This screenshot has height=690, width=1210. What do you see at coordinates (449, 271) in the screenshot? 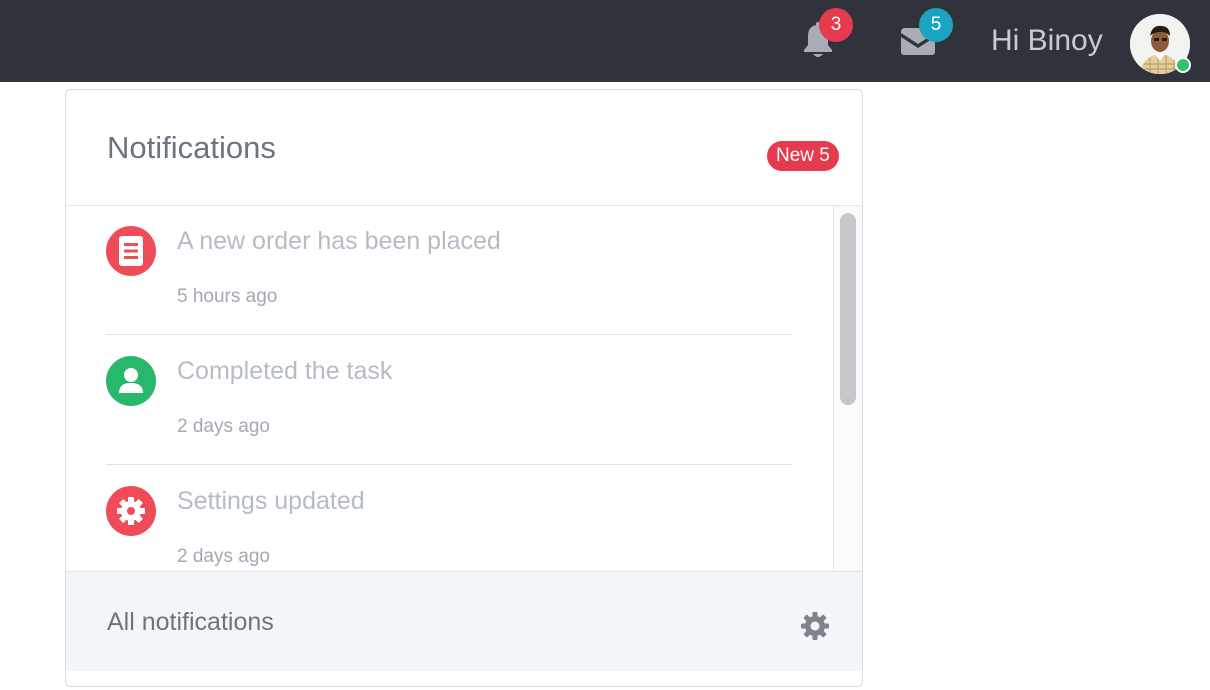
I see `notification-item: A new order has been placed 5 hours ago` at bounding box center [449, 271].